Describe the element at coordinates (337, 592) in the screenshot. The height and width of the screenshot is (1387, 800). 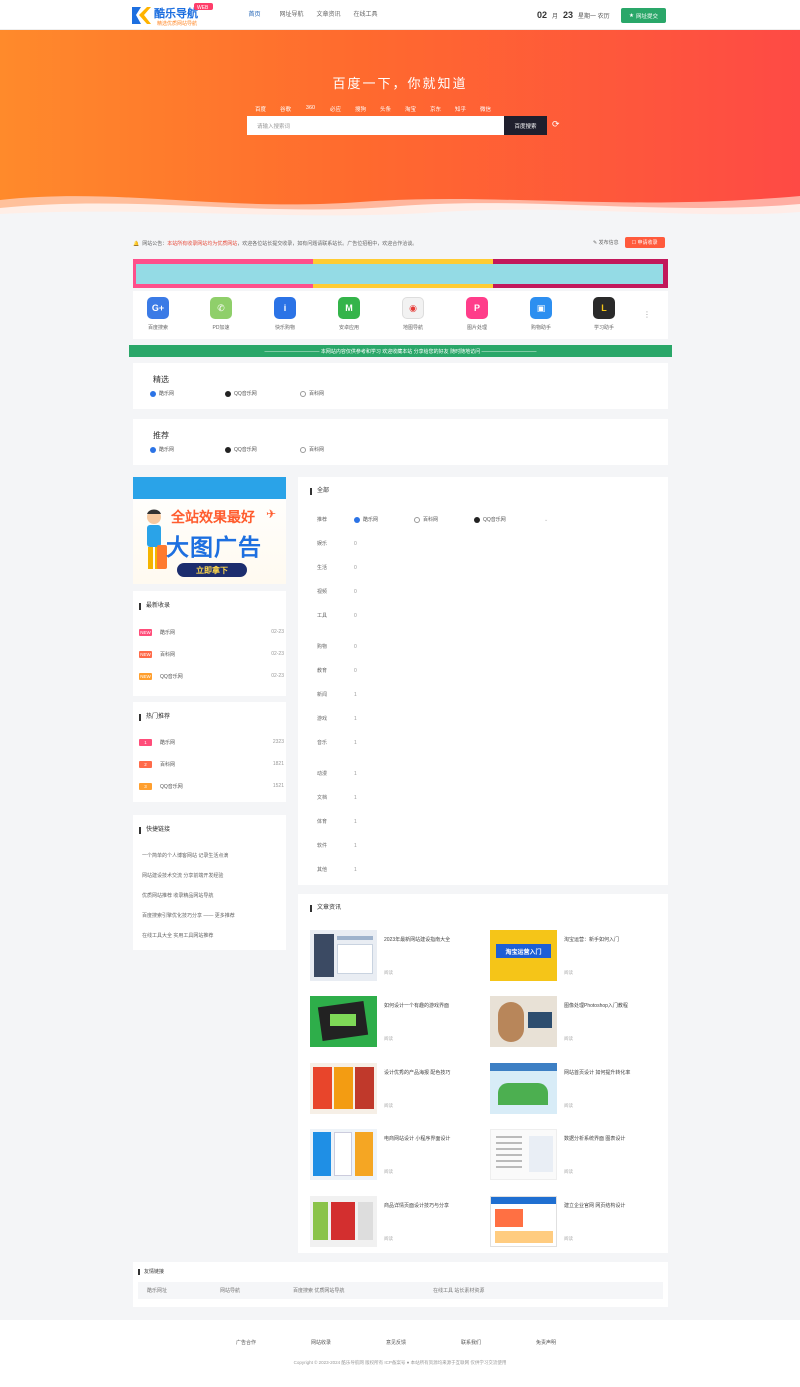
I see `filter-row: 视频 0` at that location.